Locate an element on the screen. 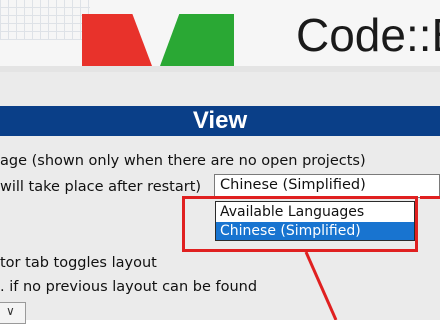  language-label-line2: will take place after restart) is located at coordinates (101, 187).